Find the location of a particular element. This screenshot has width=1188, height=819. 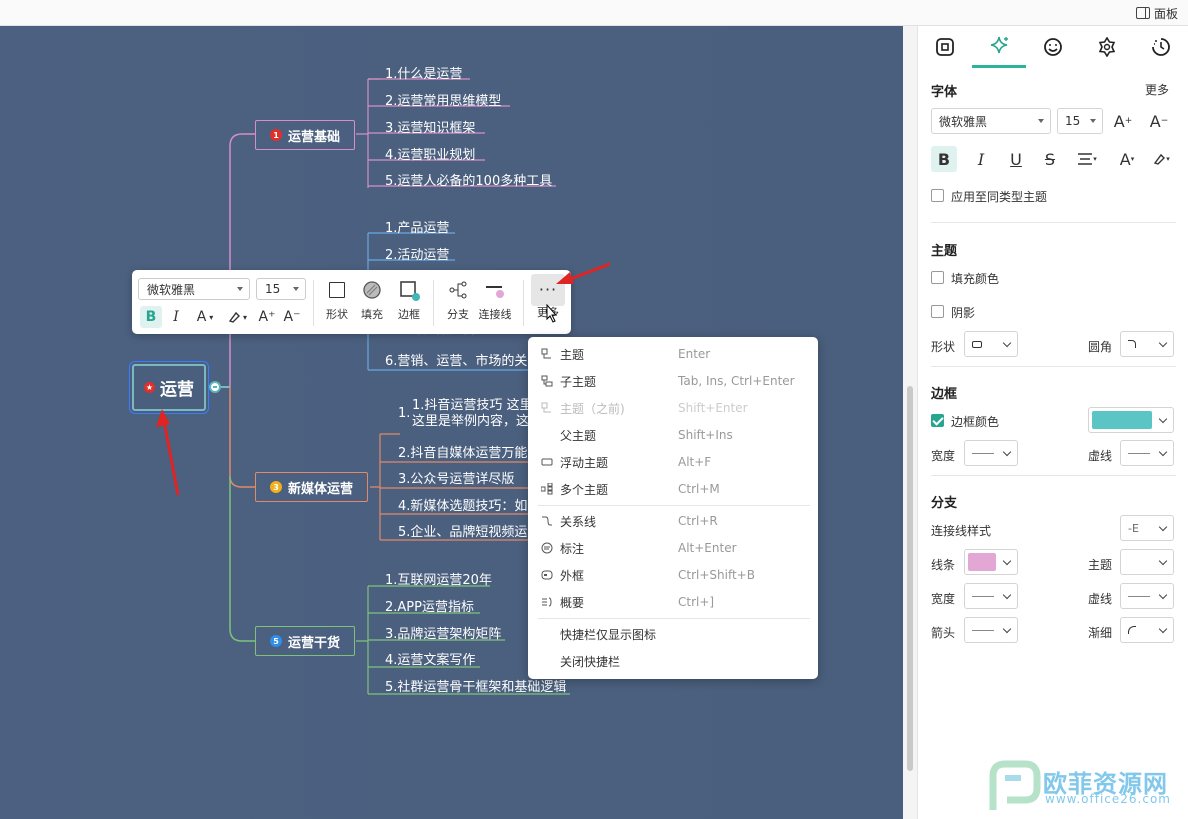

menu-item-relation: 关系线 Ctrl+R is located at coordinates (673, 521).